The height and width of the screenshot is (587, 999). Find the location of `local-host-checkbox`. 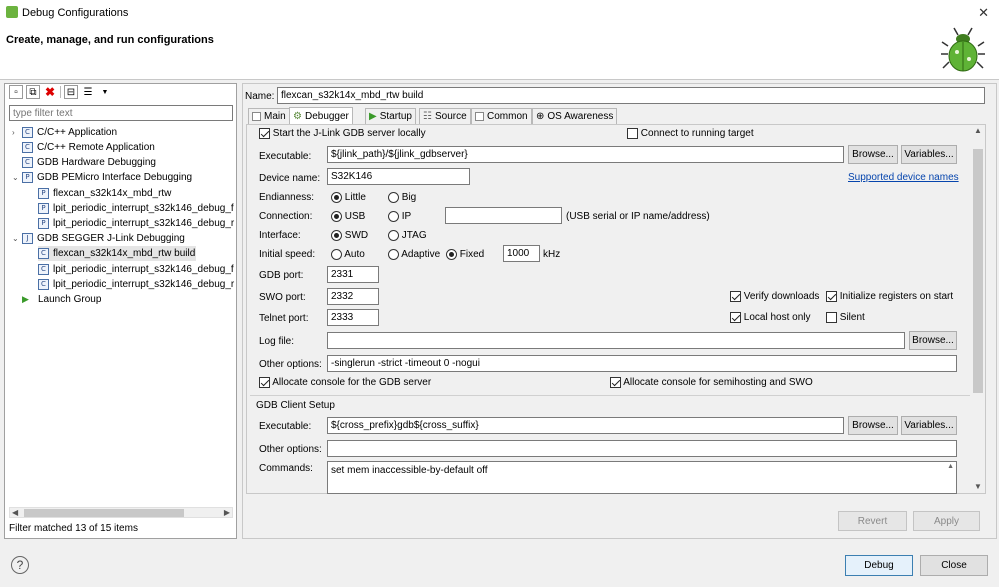

local-host-checkbox is located at coordinates (735, 317).